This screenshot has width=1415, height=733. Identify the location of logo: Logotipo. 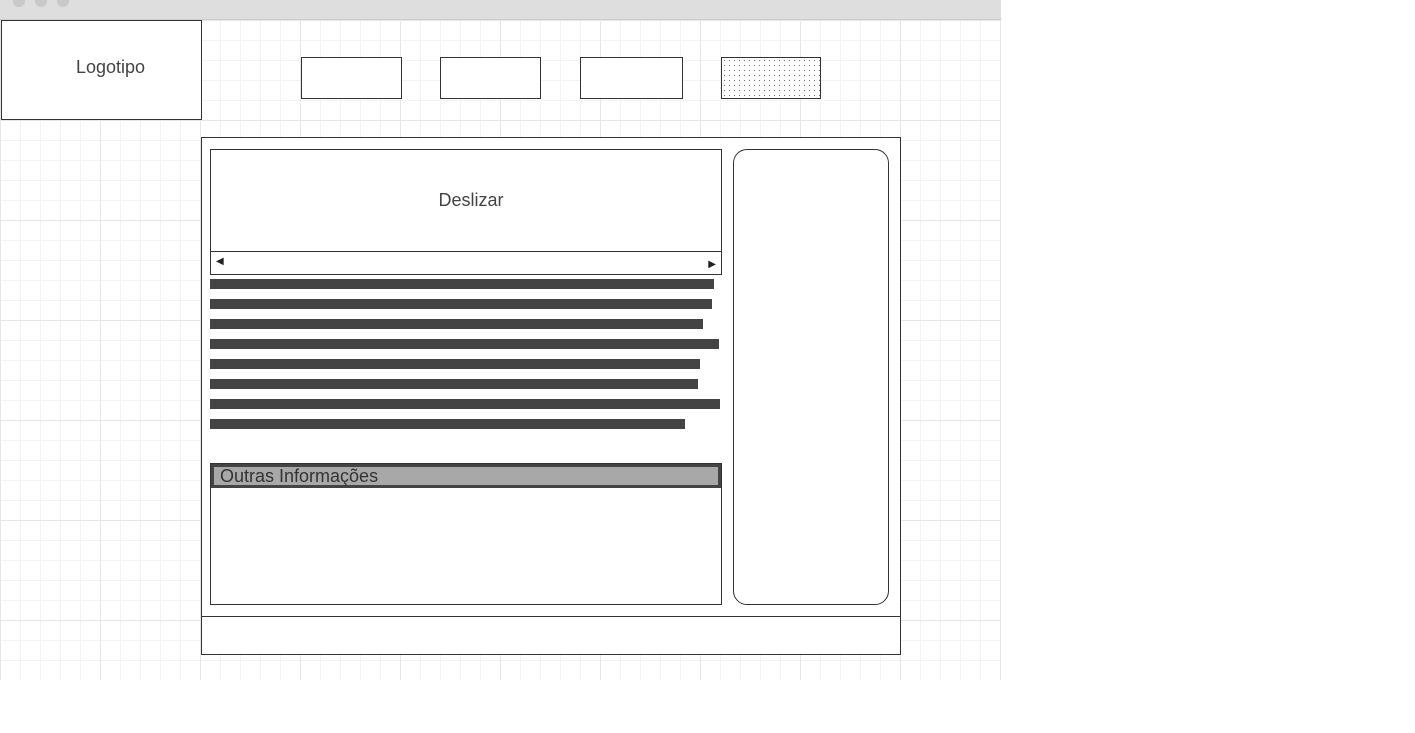
(101, 70).